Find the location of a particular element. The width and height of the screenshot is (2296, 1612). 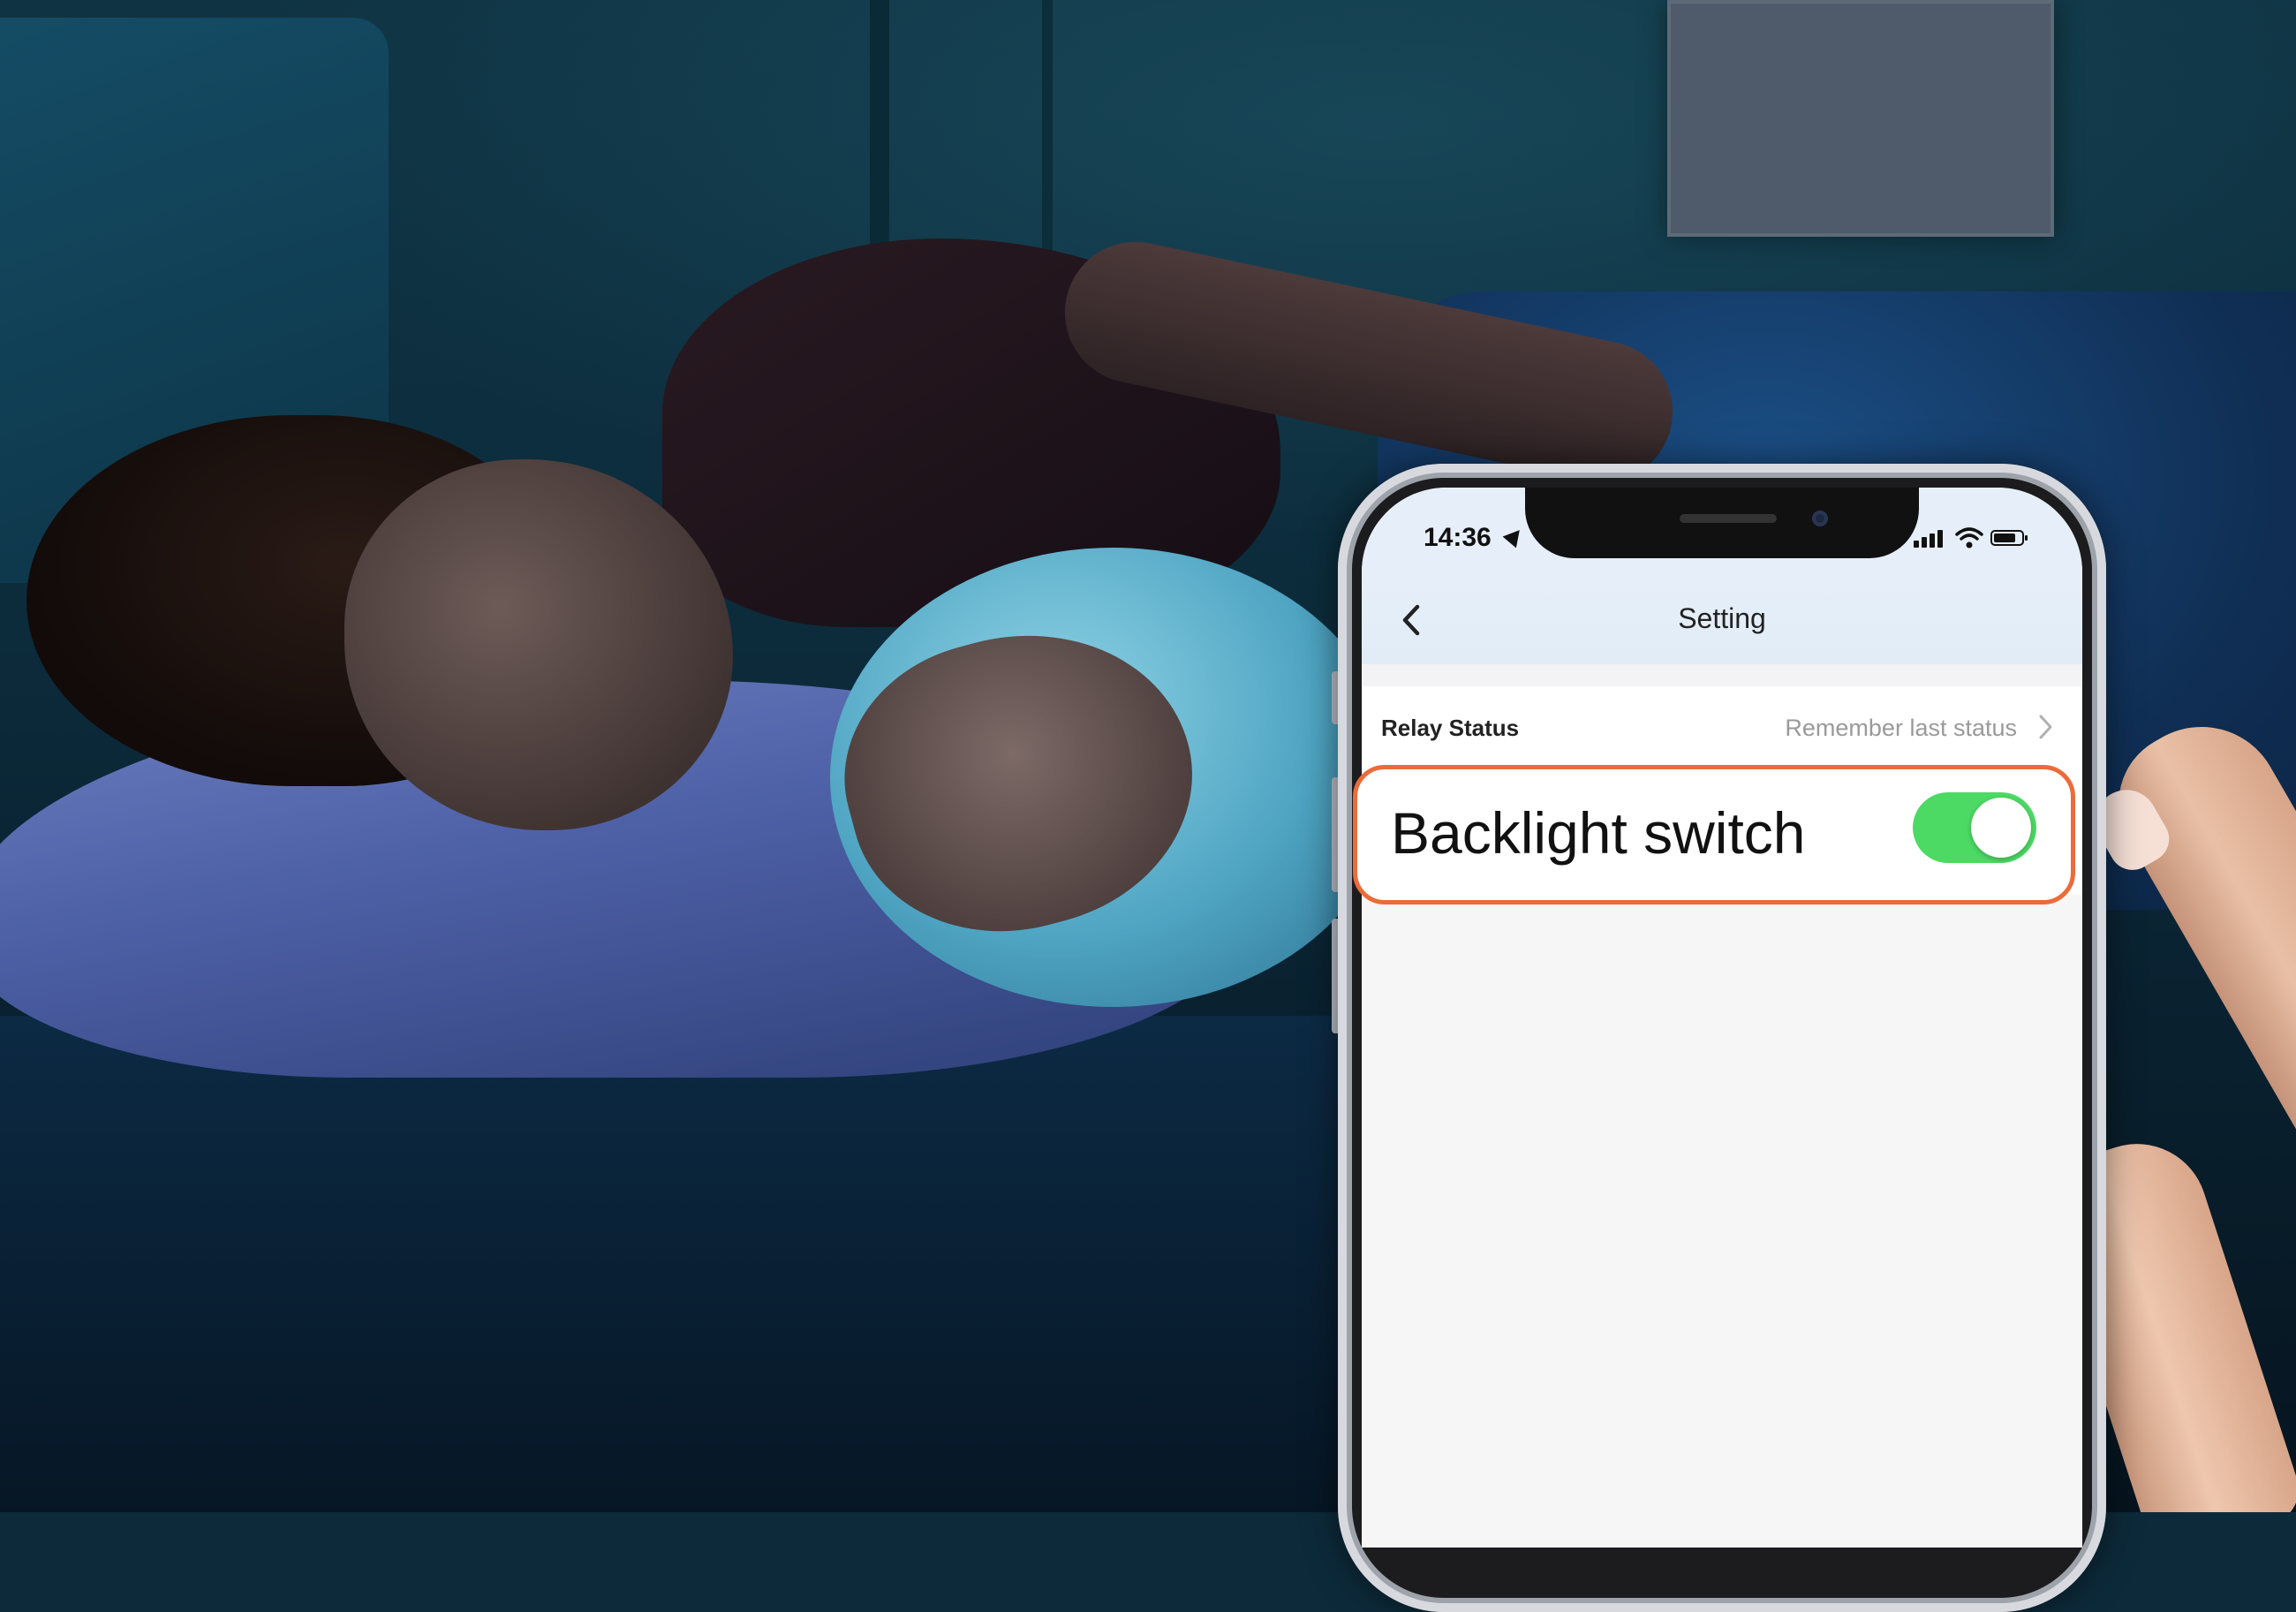

location-icon is located at coordinates (1514, 536).